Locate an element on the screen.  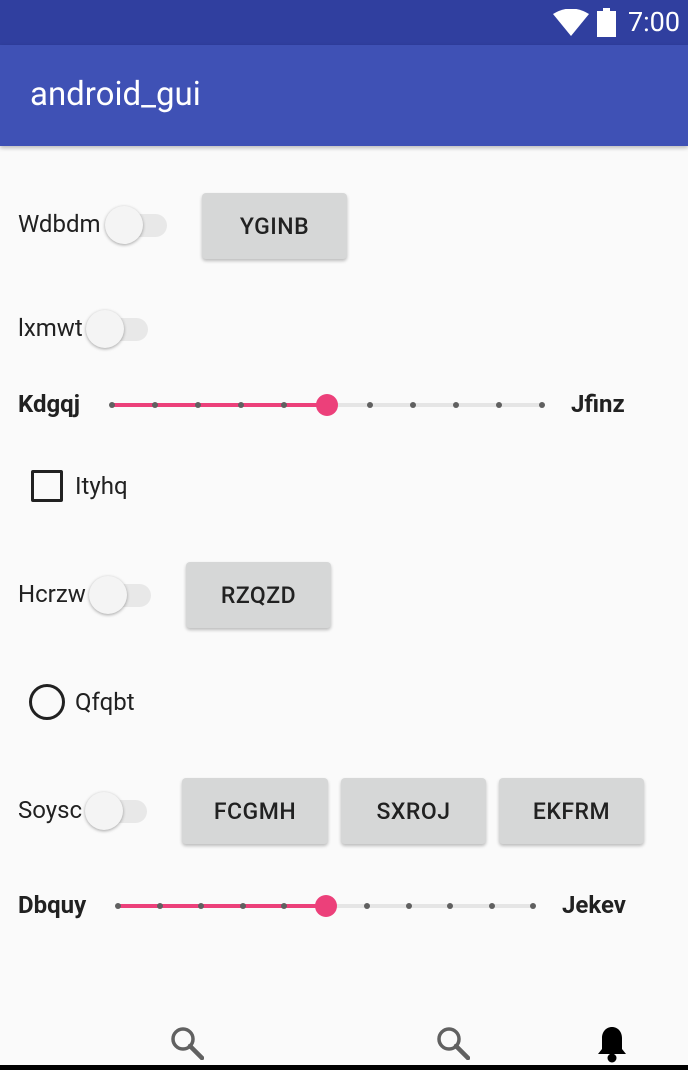
switch-label-hcrzw: Hcrzw is located at coordinates (52, 594).